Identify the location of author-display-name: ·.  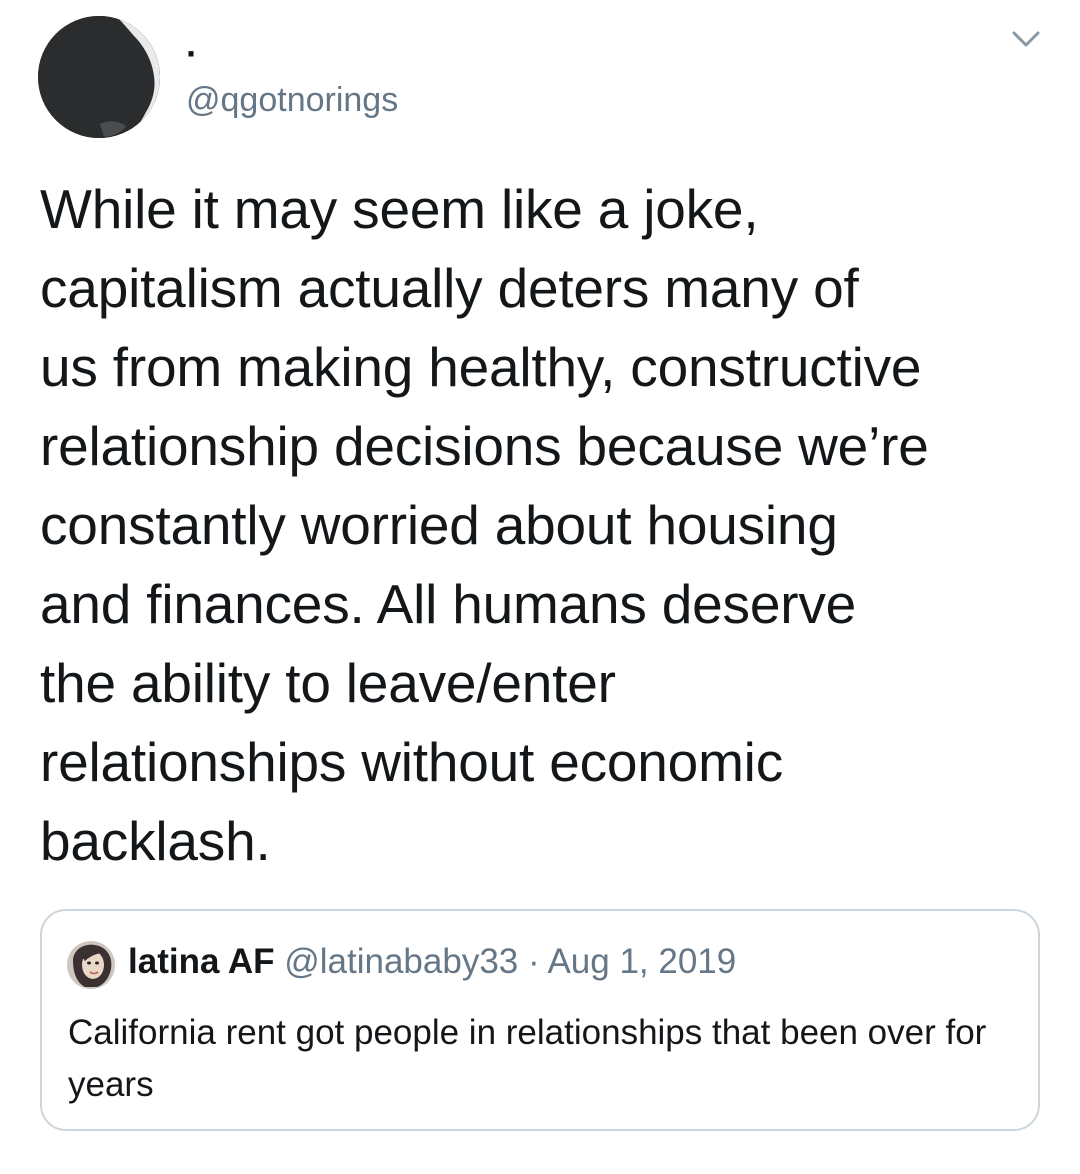
(192, 54).